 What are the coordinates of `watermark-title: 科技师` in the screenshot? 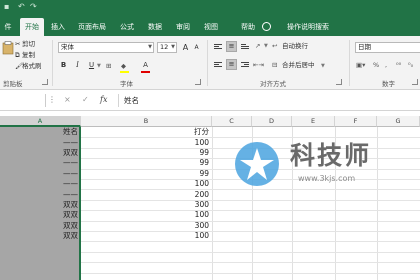 It's located at (331, 155).